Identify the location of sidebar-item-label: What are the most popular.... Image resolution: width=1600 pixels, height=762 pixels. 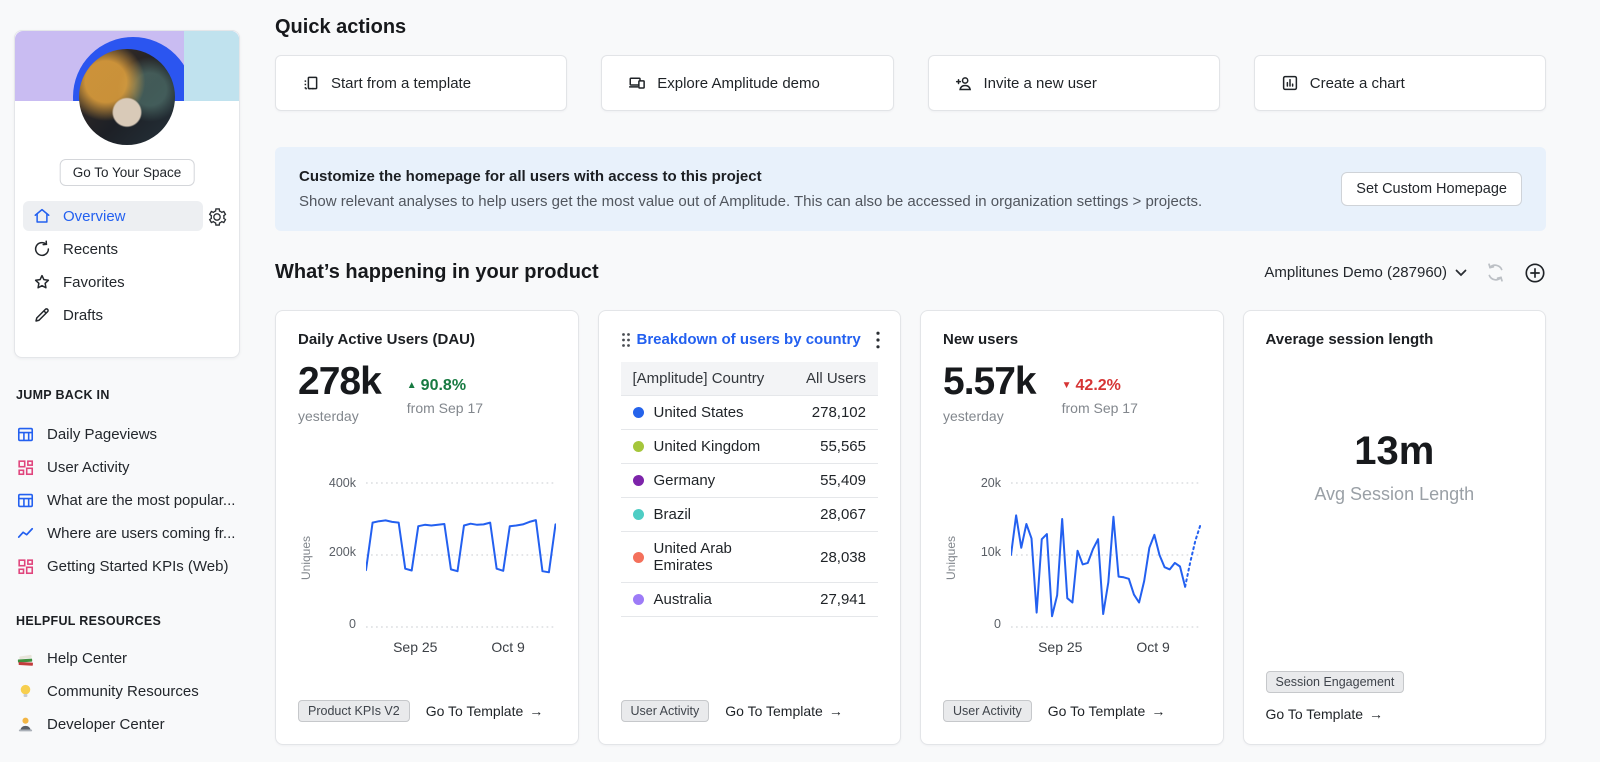
(141, 500).